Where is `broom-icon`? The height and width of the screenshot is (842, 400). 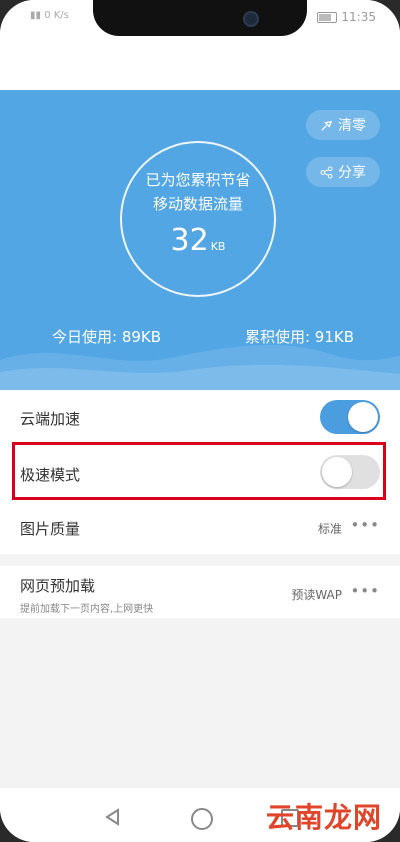
broom-icon is located at coordinates (327, 125).